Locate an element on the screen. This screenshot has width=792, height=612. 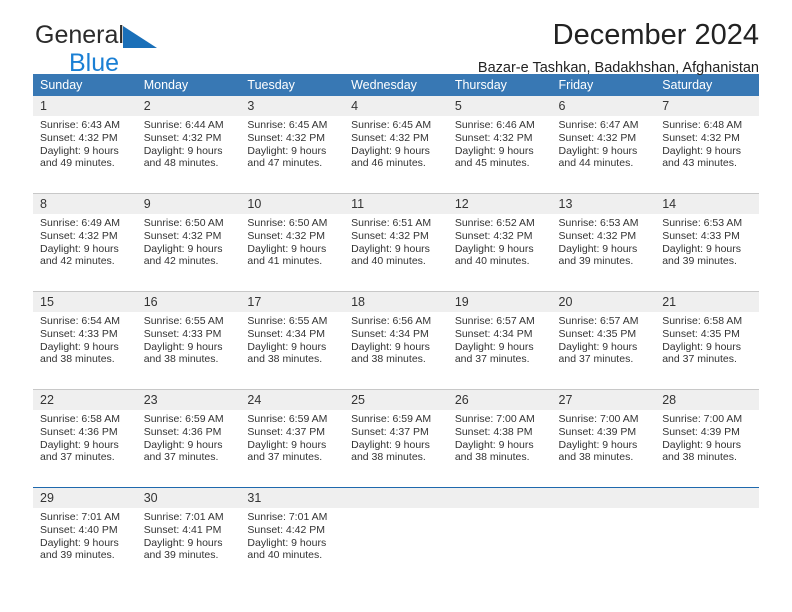
daylight-text-line2: and 40 minutes. is located at coordinates (285, 555).